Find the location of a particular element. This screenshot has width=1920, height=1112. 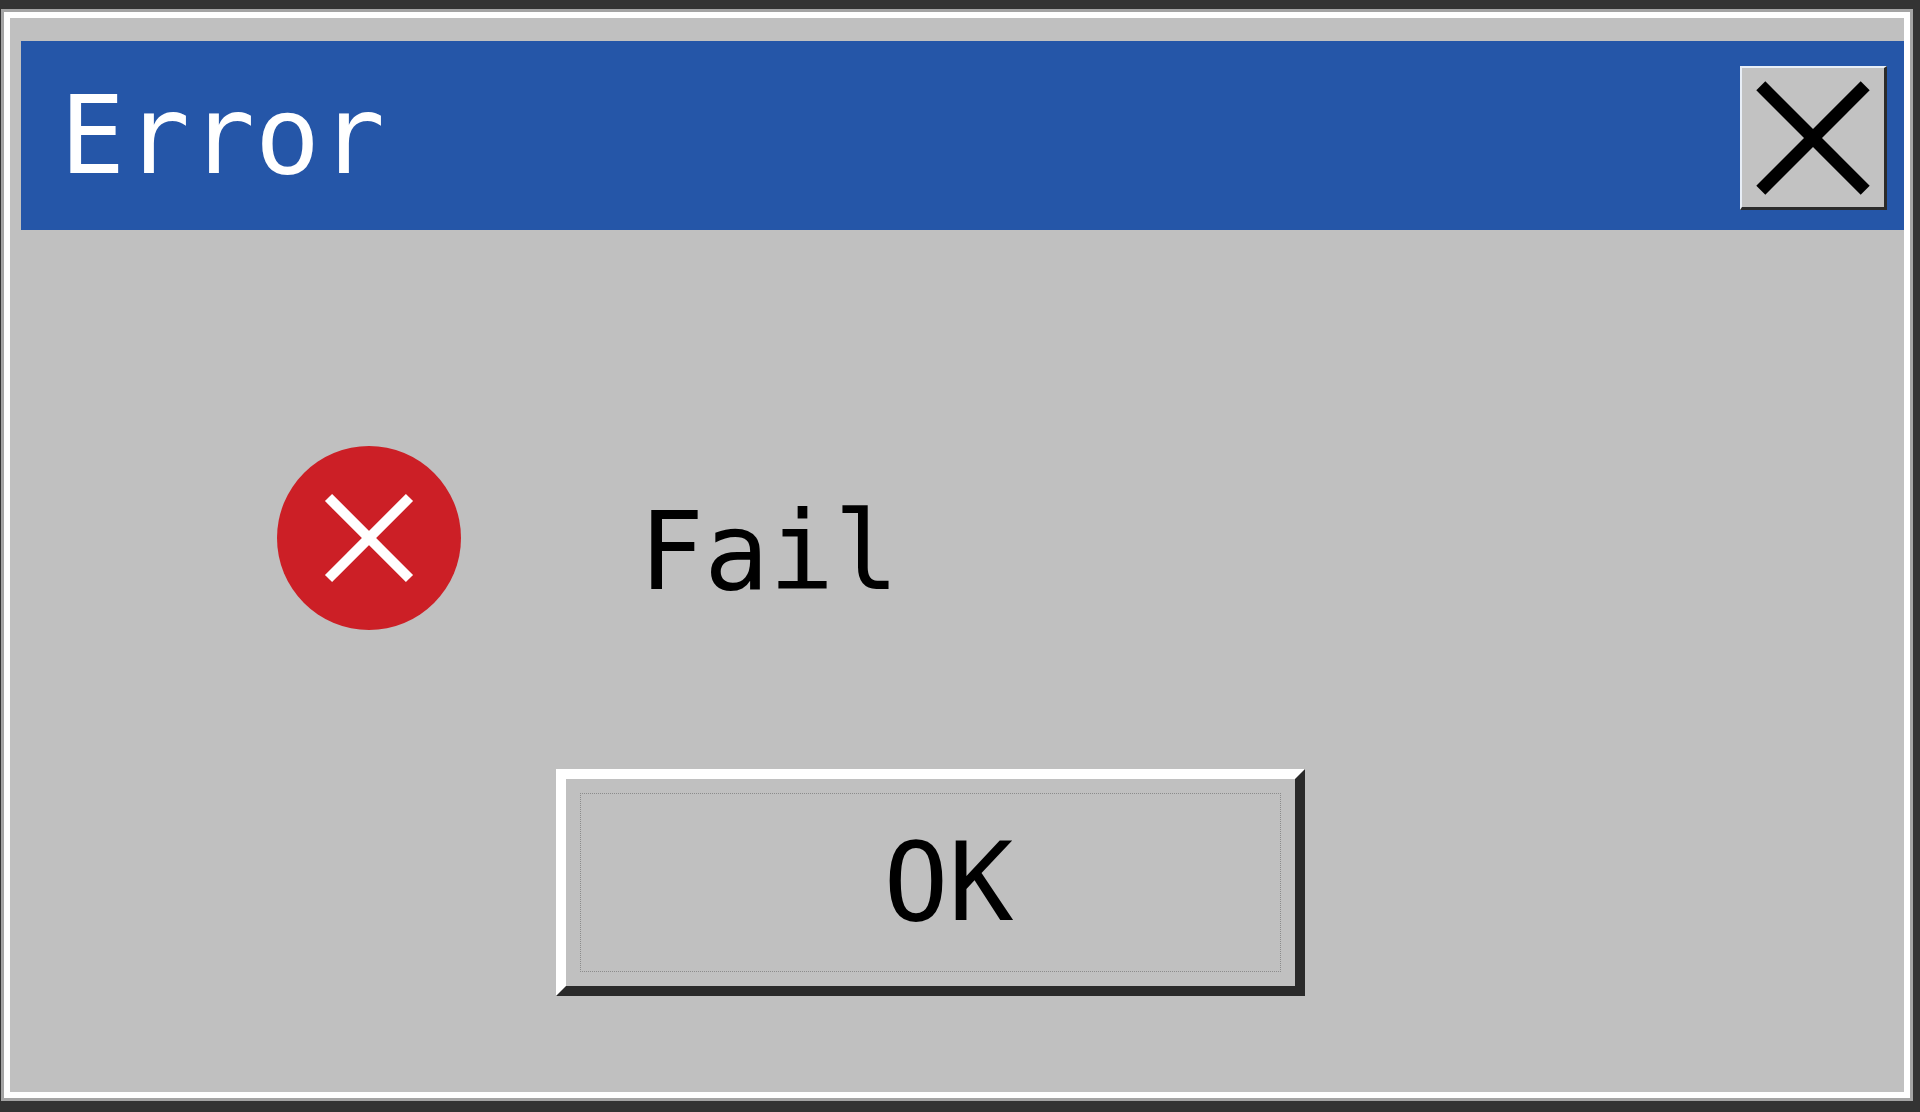

close-icon is located at coordinates (1813, 137).